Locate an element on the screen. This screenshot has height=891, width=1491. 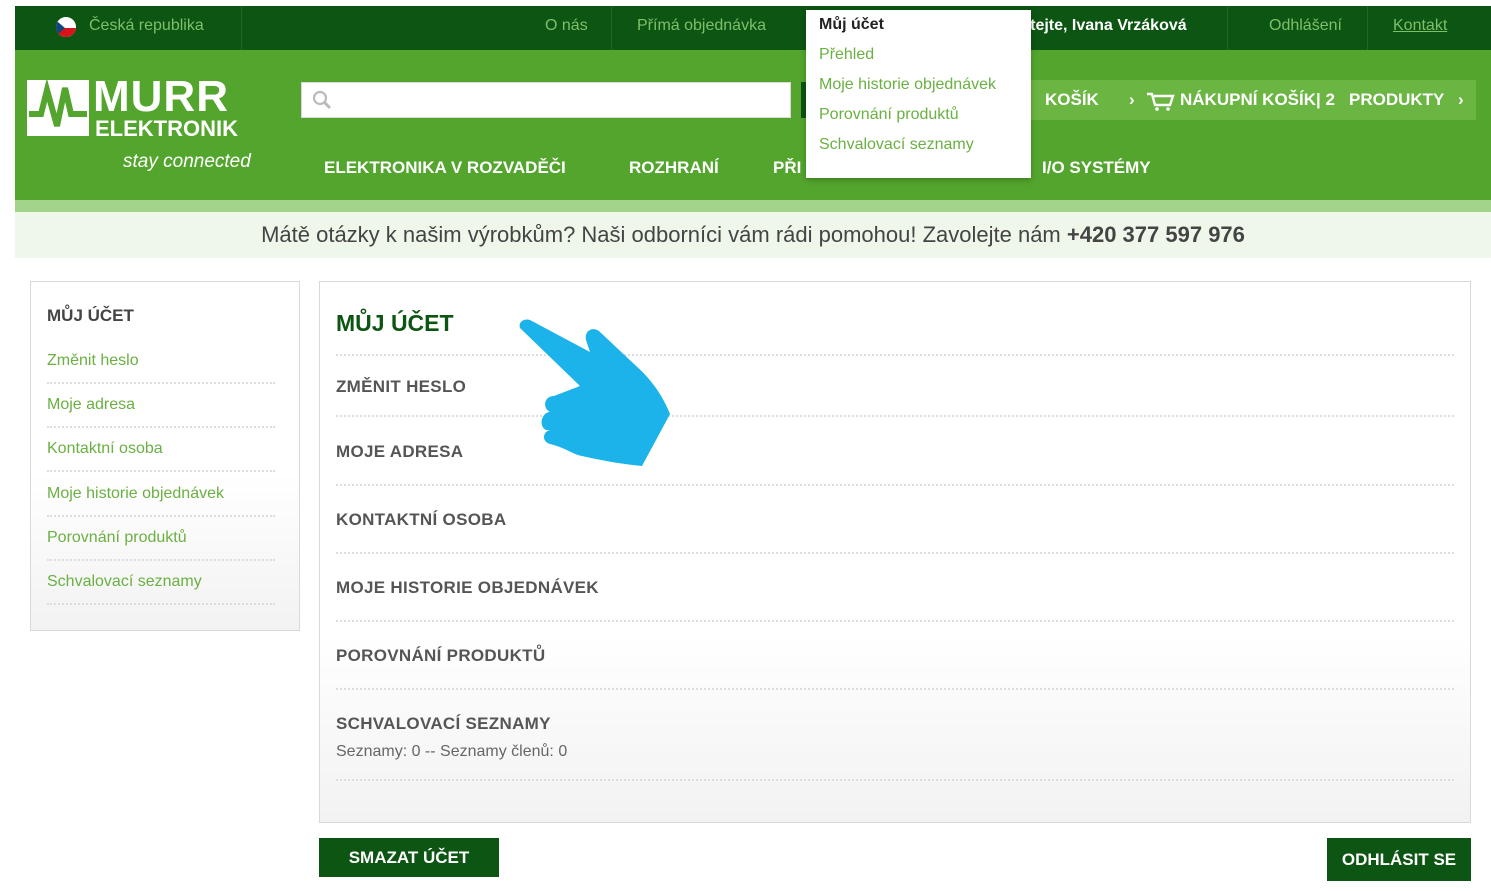
welcome-user: Vítejte, Ivana Vrzáková is located at coordinates (1101, 28).